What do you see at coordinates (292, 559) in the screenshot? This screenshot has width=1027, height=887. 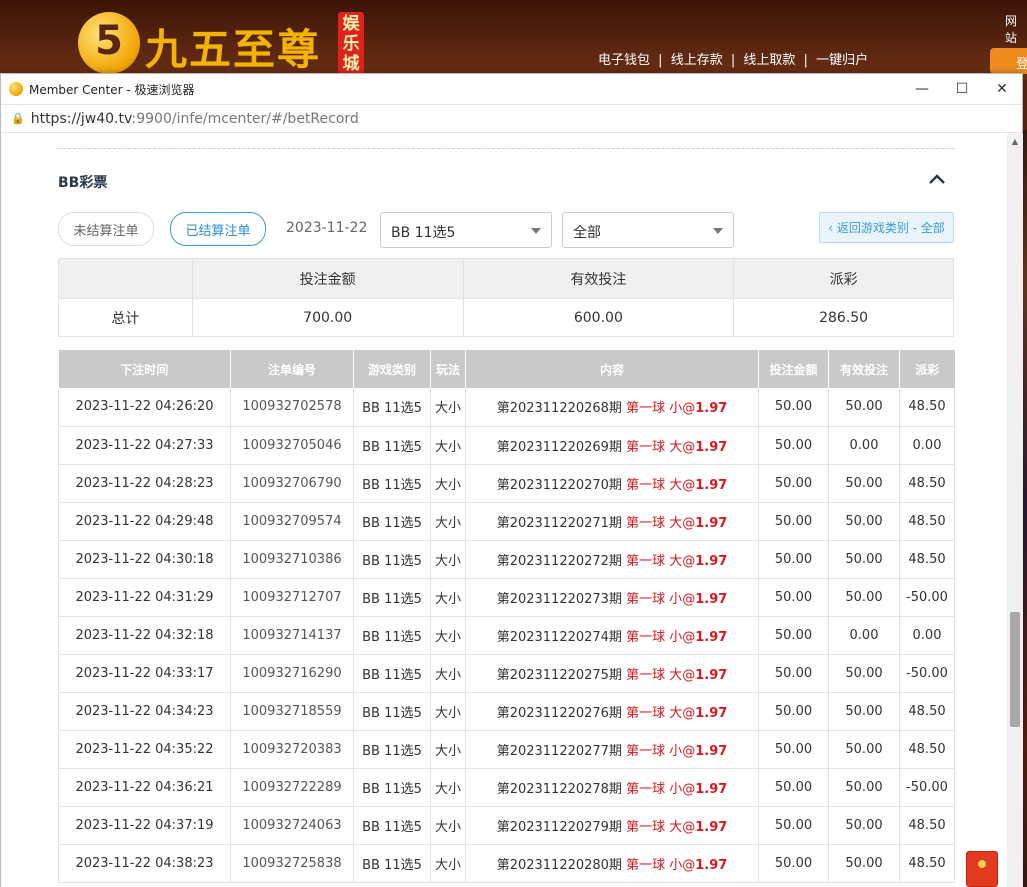 I see `bet-number-cell: 100932710386` at bounding box center [292, 559].